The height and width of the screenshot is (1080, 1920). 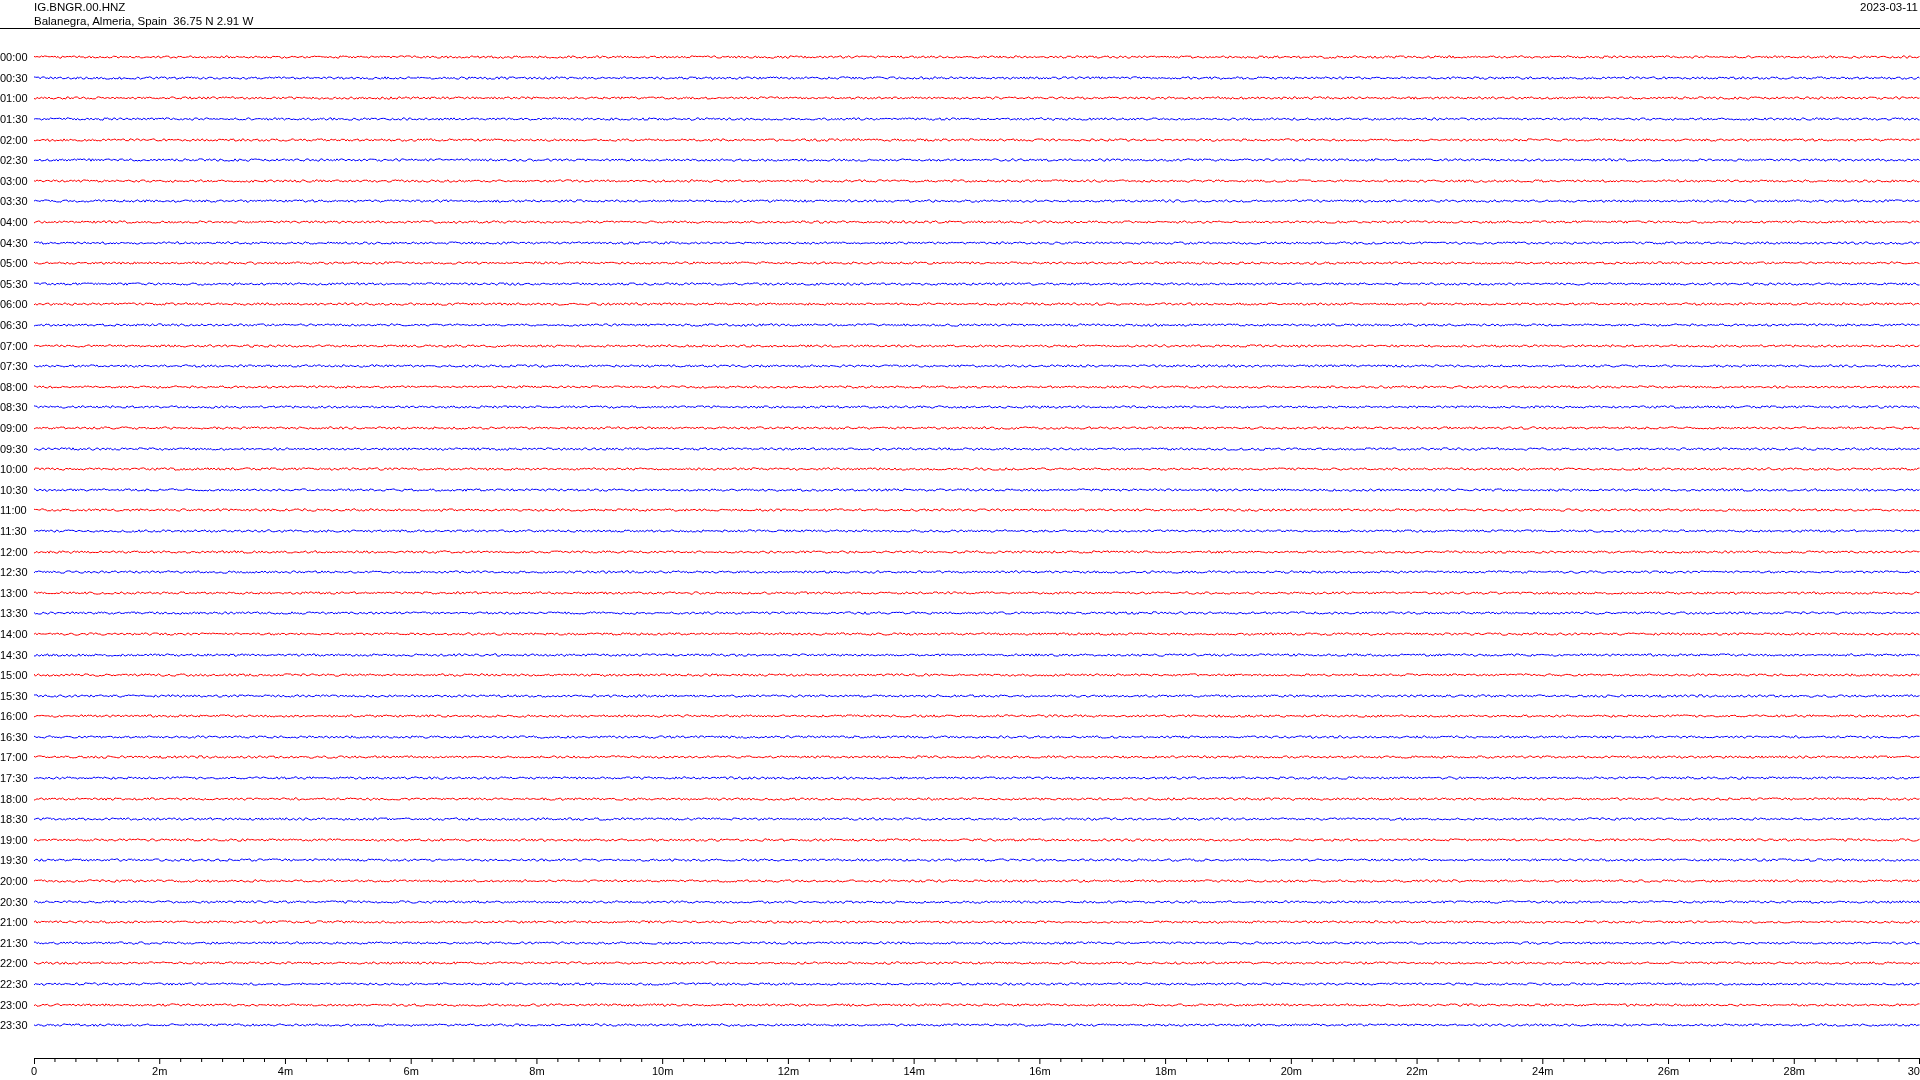 I want to click on axis-tick-label: 20m, so click(x=1291, y=1070).